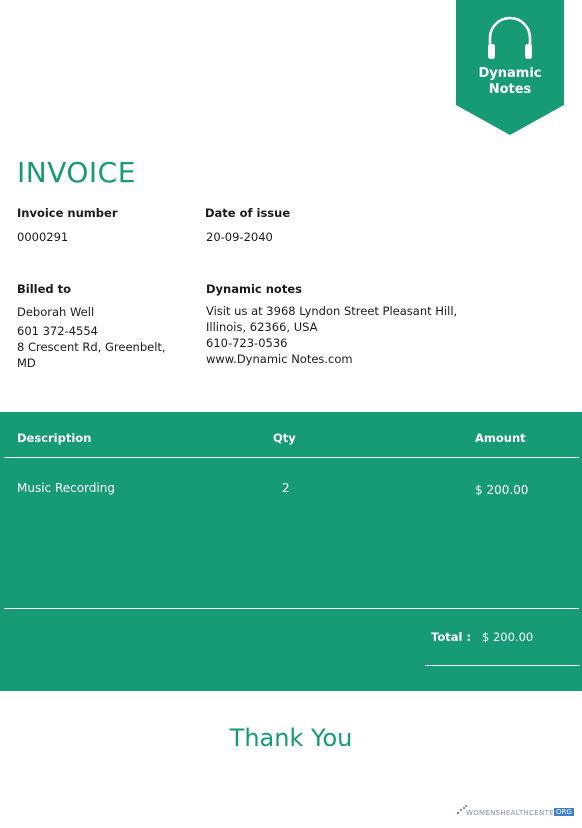 This screenshot has height=828, width=582. What do you see at coordinates (67, 213) in the screenshot?
I see `invoice-number-label: Invoice number` at bounding box center [67, 213].